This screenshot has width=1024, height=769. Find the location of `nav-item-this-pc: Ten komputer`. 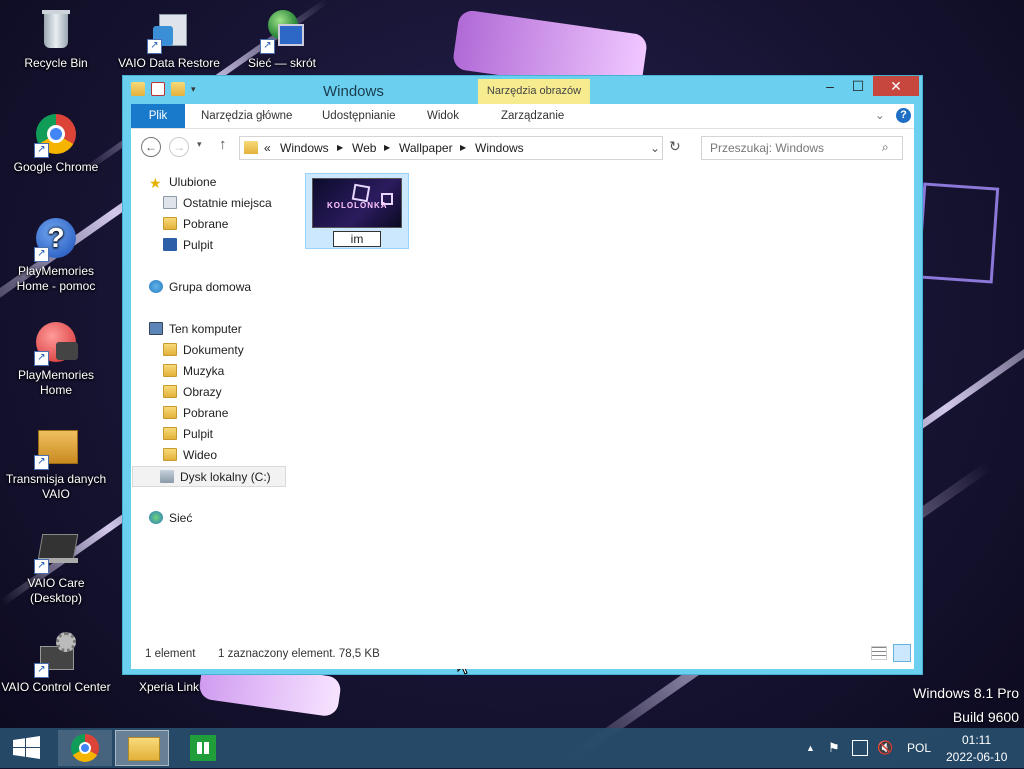

nav-item-this-pc: Ten komputer is located at coordinates (195, 329).